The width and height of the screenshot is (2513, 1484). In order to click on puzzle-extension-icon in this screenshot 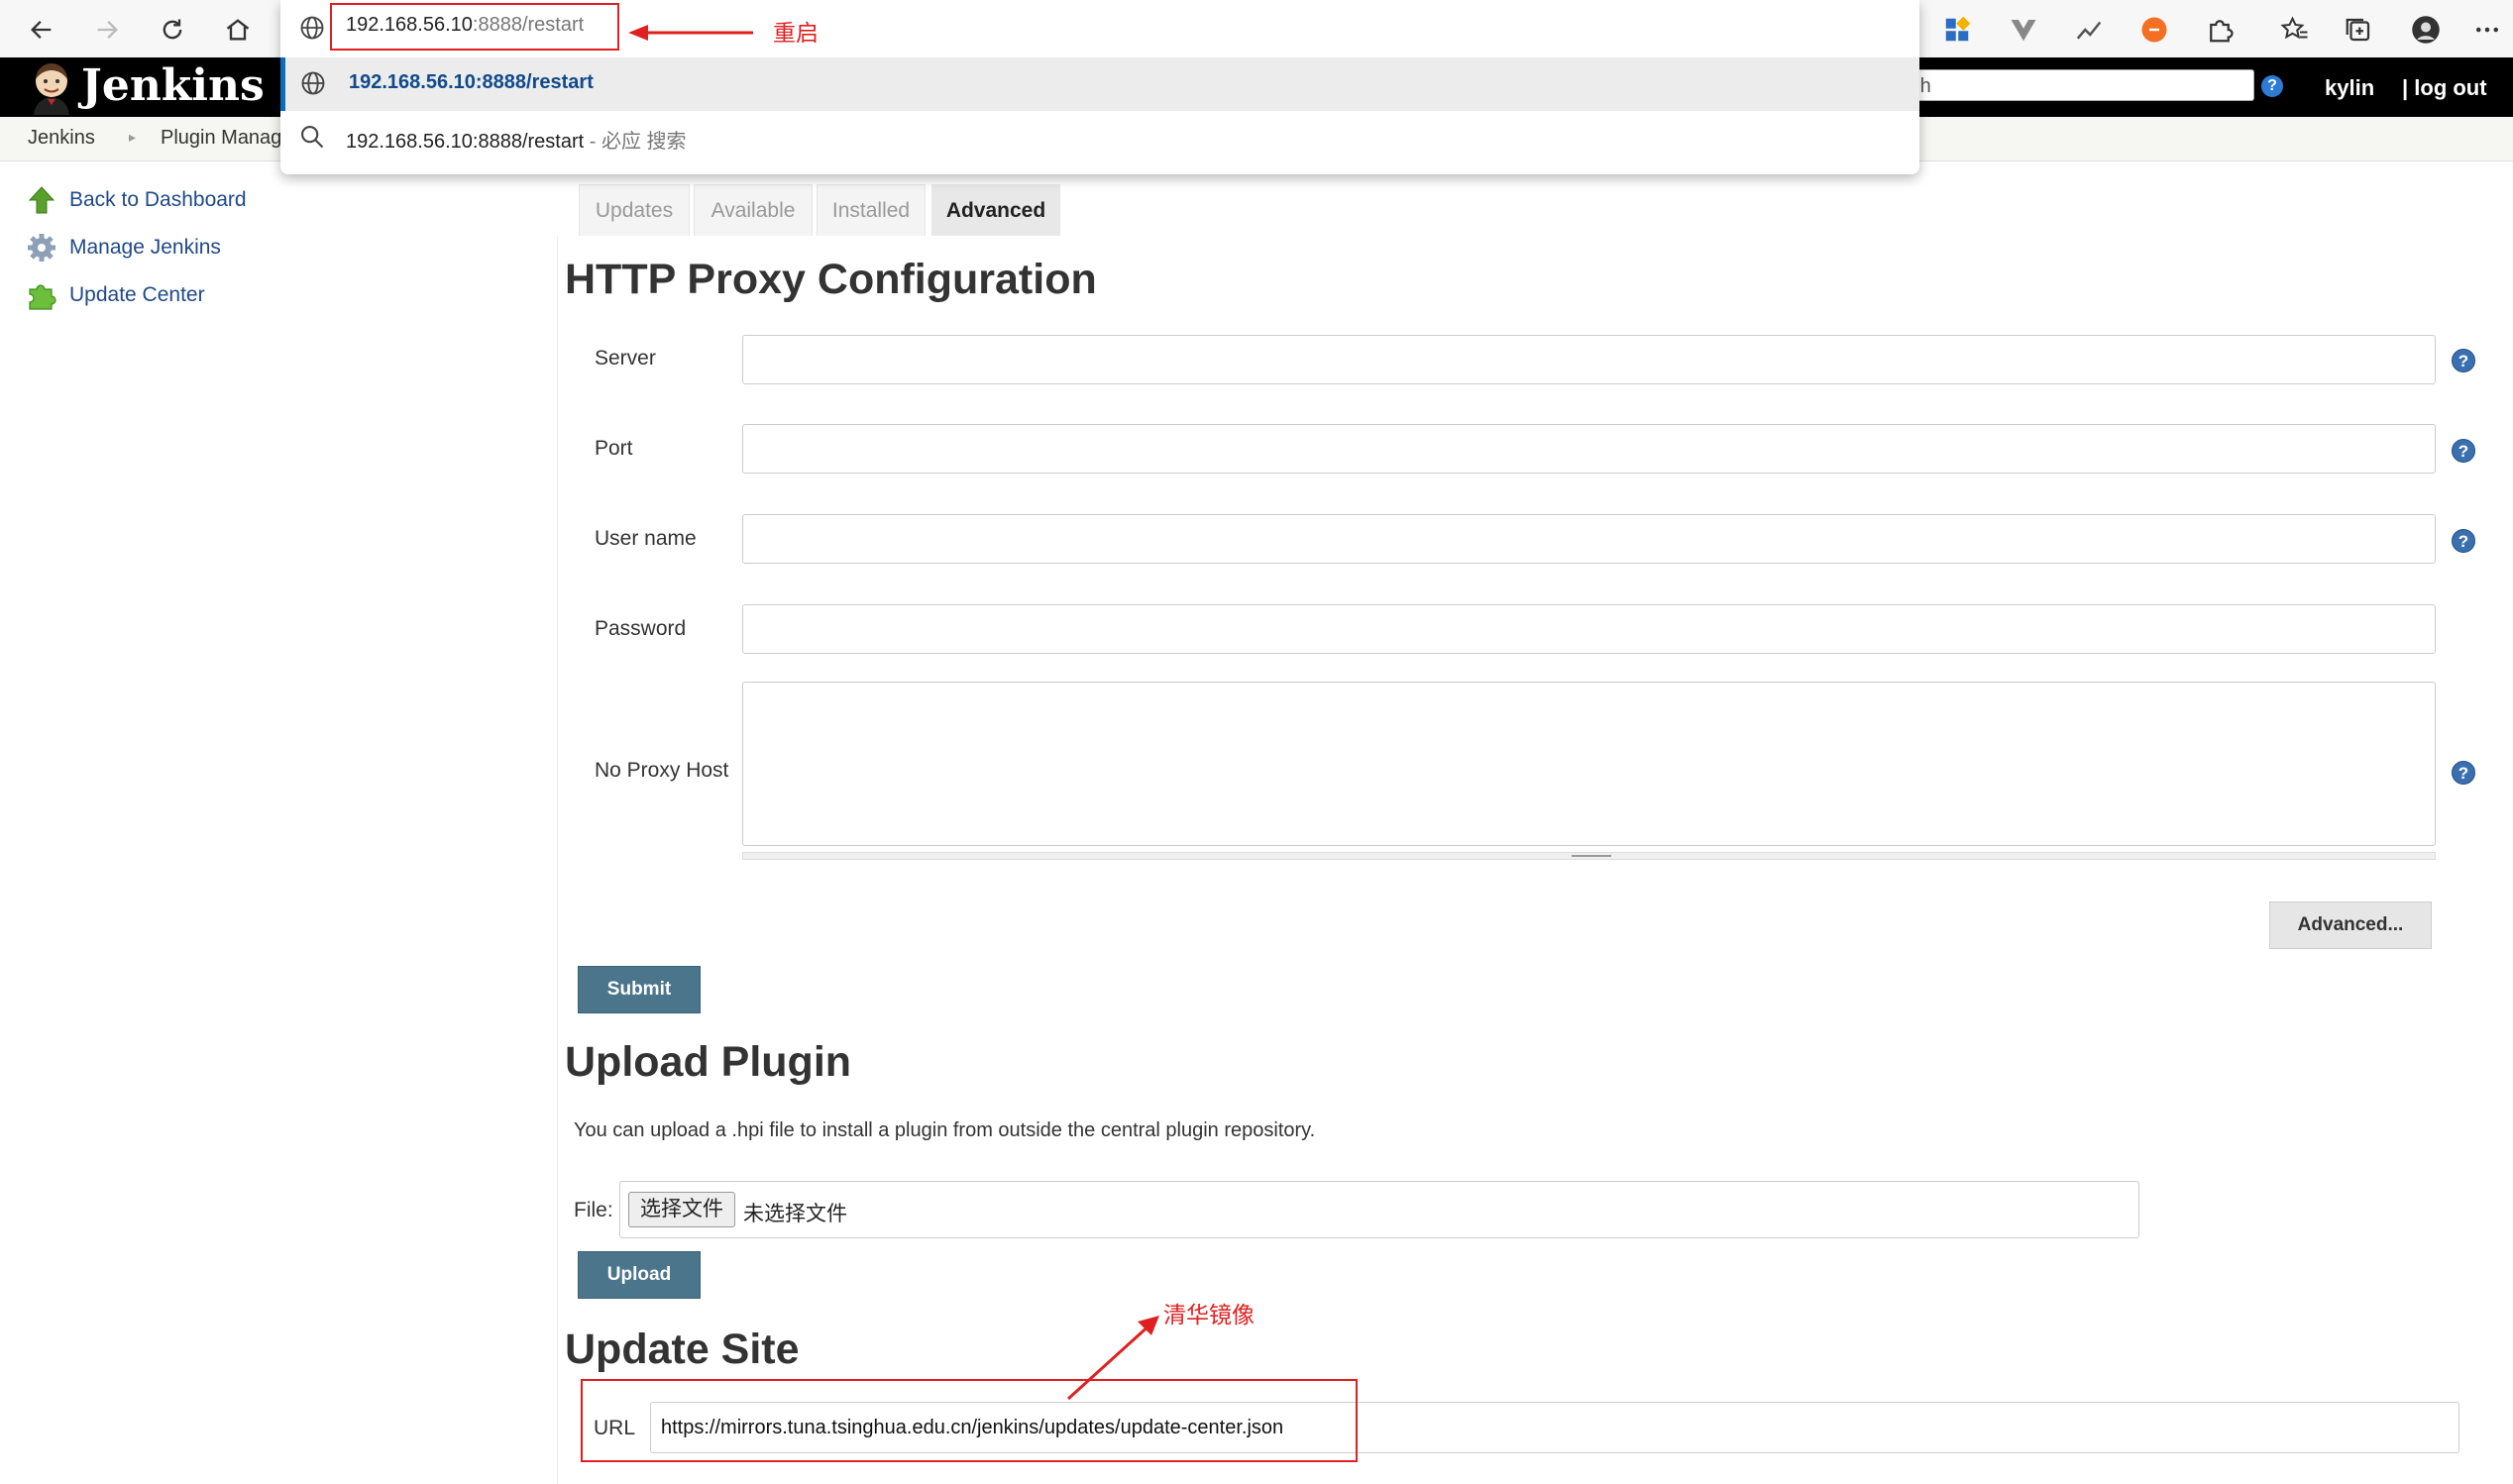, I will do `click(2220, 30)`.